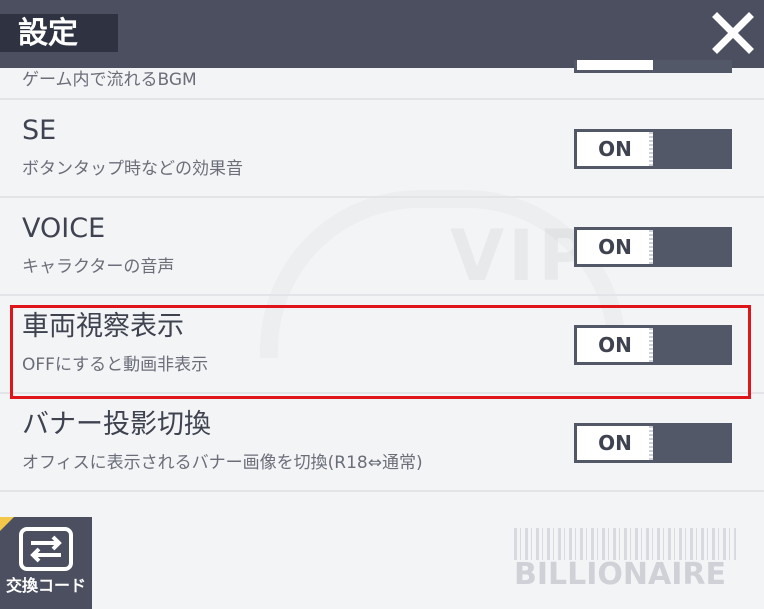  I want to click on close-icon, so click(733, 33).